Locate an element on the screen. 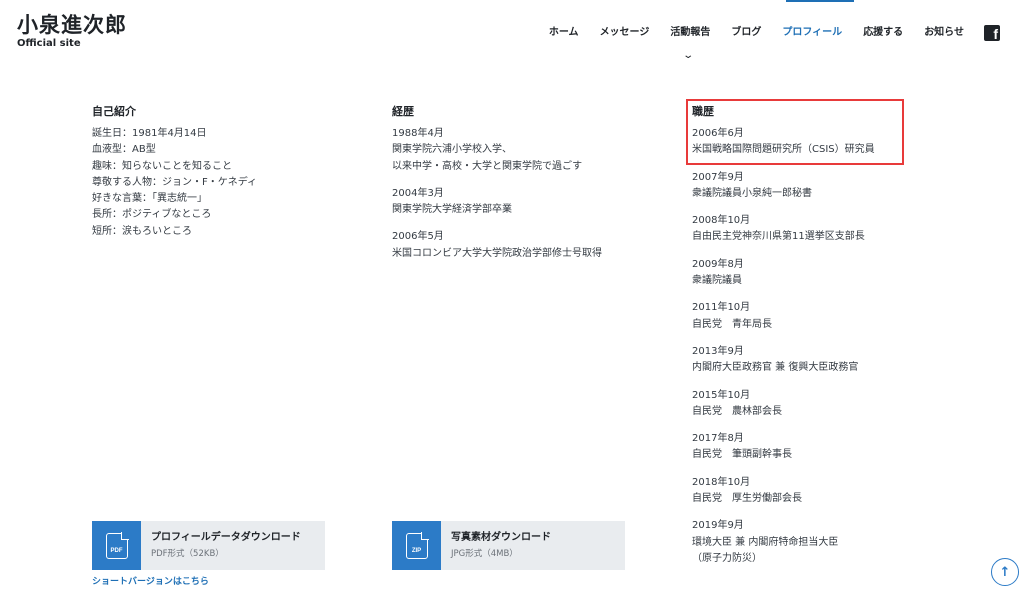 The width and height of the screenshot is (1024, 595). nav-item-support: 応援する is located at coordinates (883, 33).